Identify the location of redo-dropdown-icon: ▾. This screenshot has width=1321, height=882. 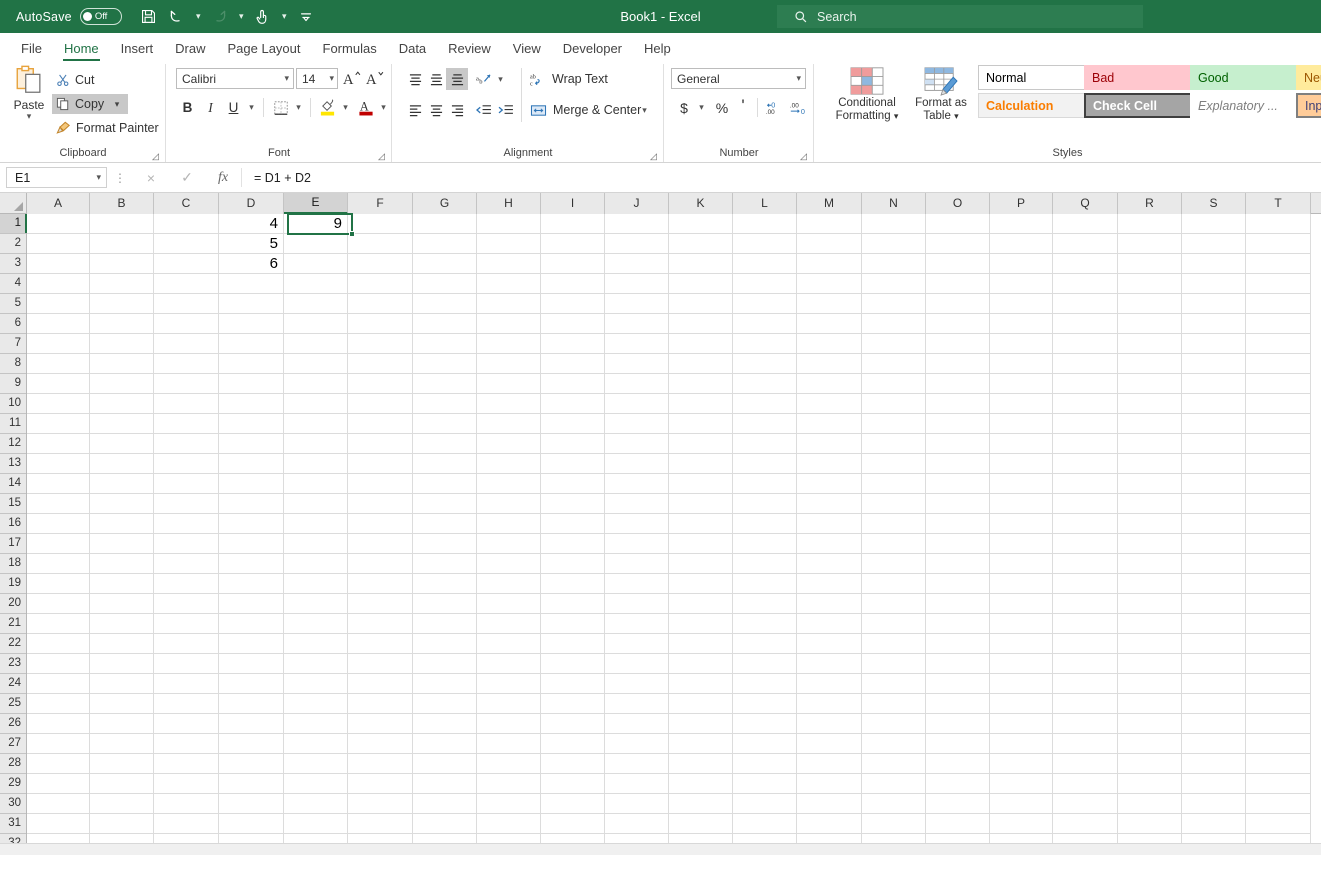
(241, 17).